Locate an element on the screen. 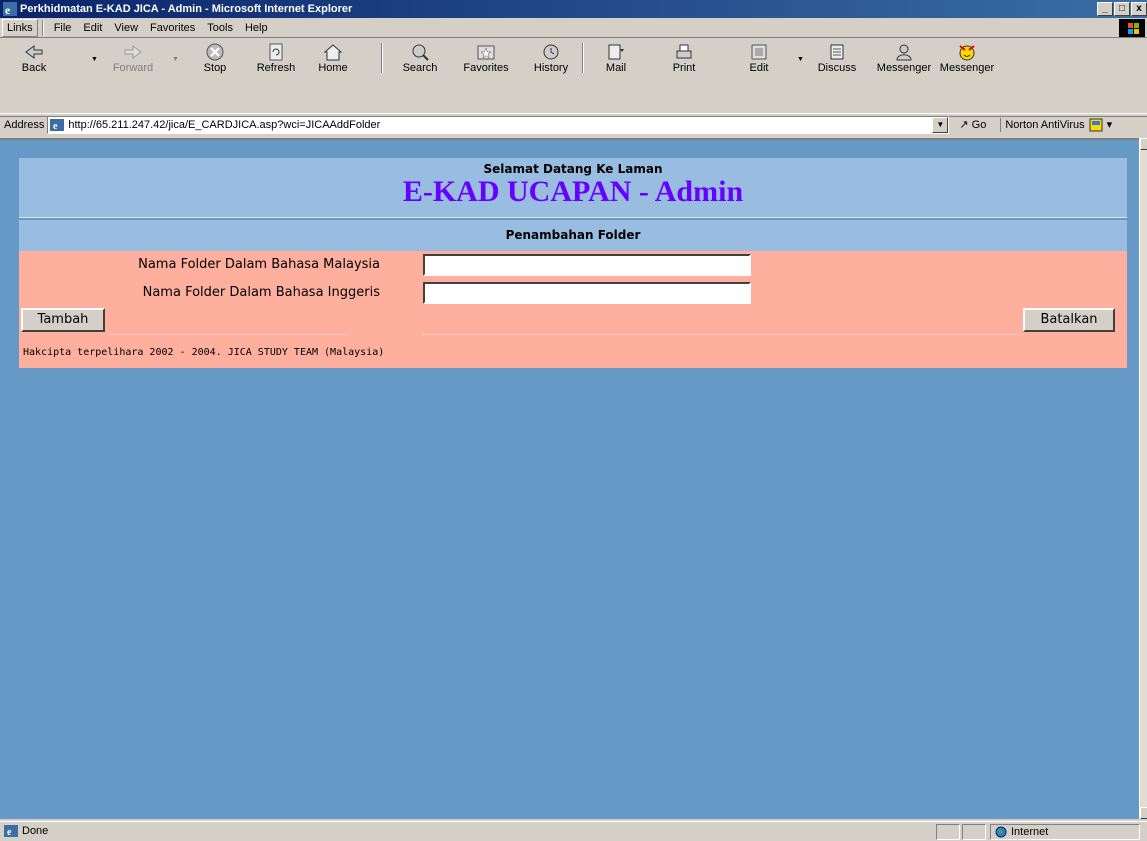 Image resolution: width=1147 pixels, height=841 pixels. stop-label: Stop is located at coordinates (215, 68).